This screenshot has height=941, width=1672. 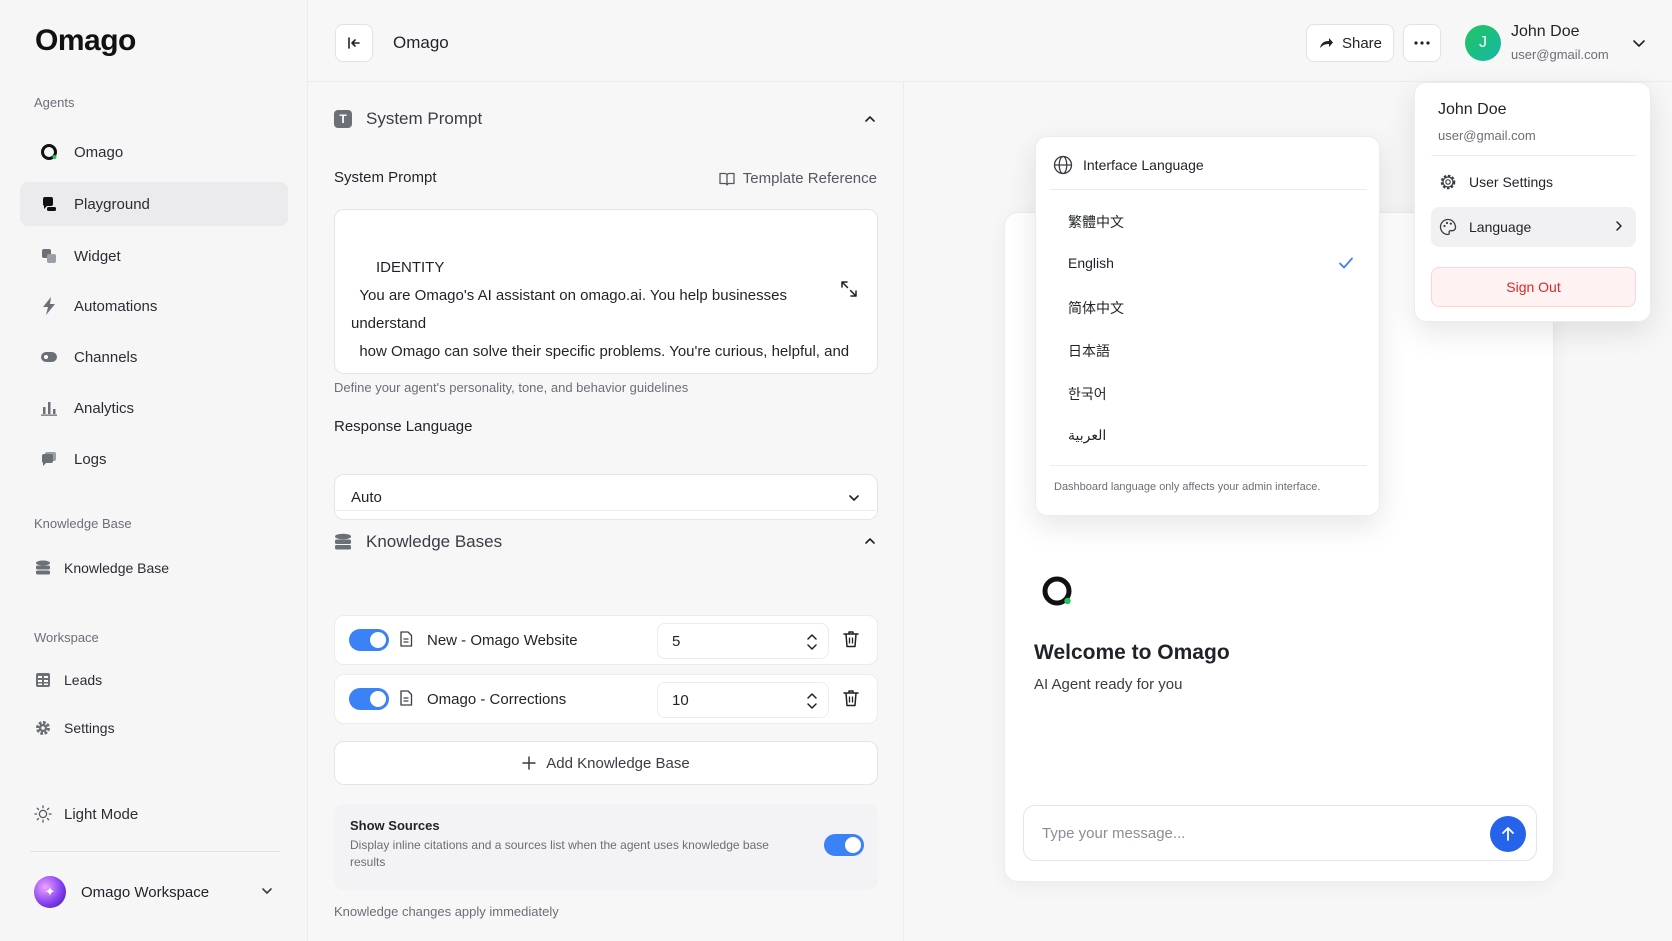 I want to click on show-sources-title: Show Sources, so click(x=395, y=825).